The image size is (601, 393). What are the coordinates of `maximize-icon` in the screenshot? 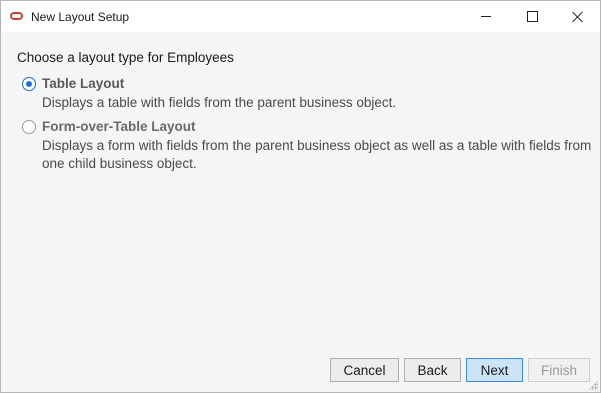 It's located at (532, 16).